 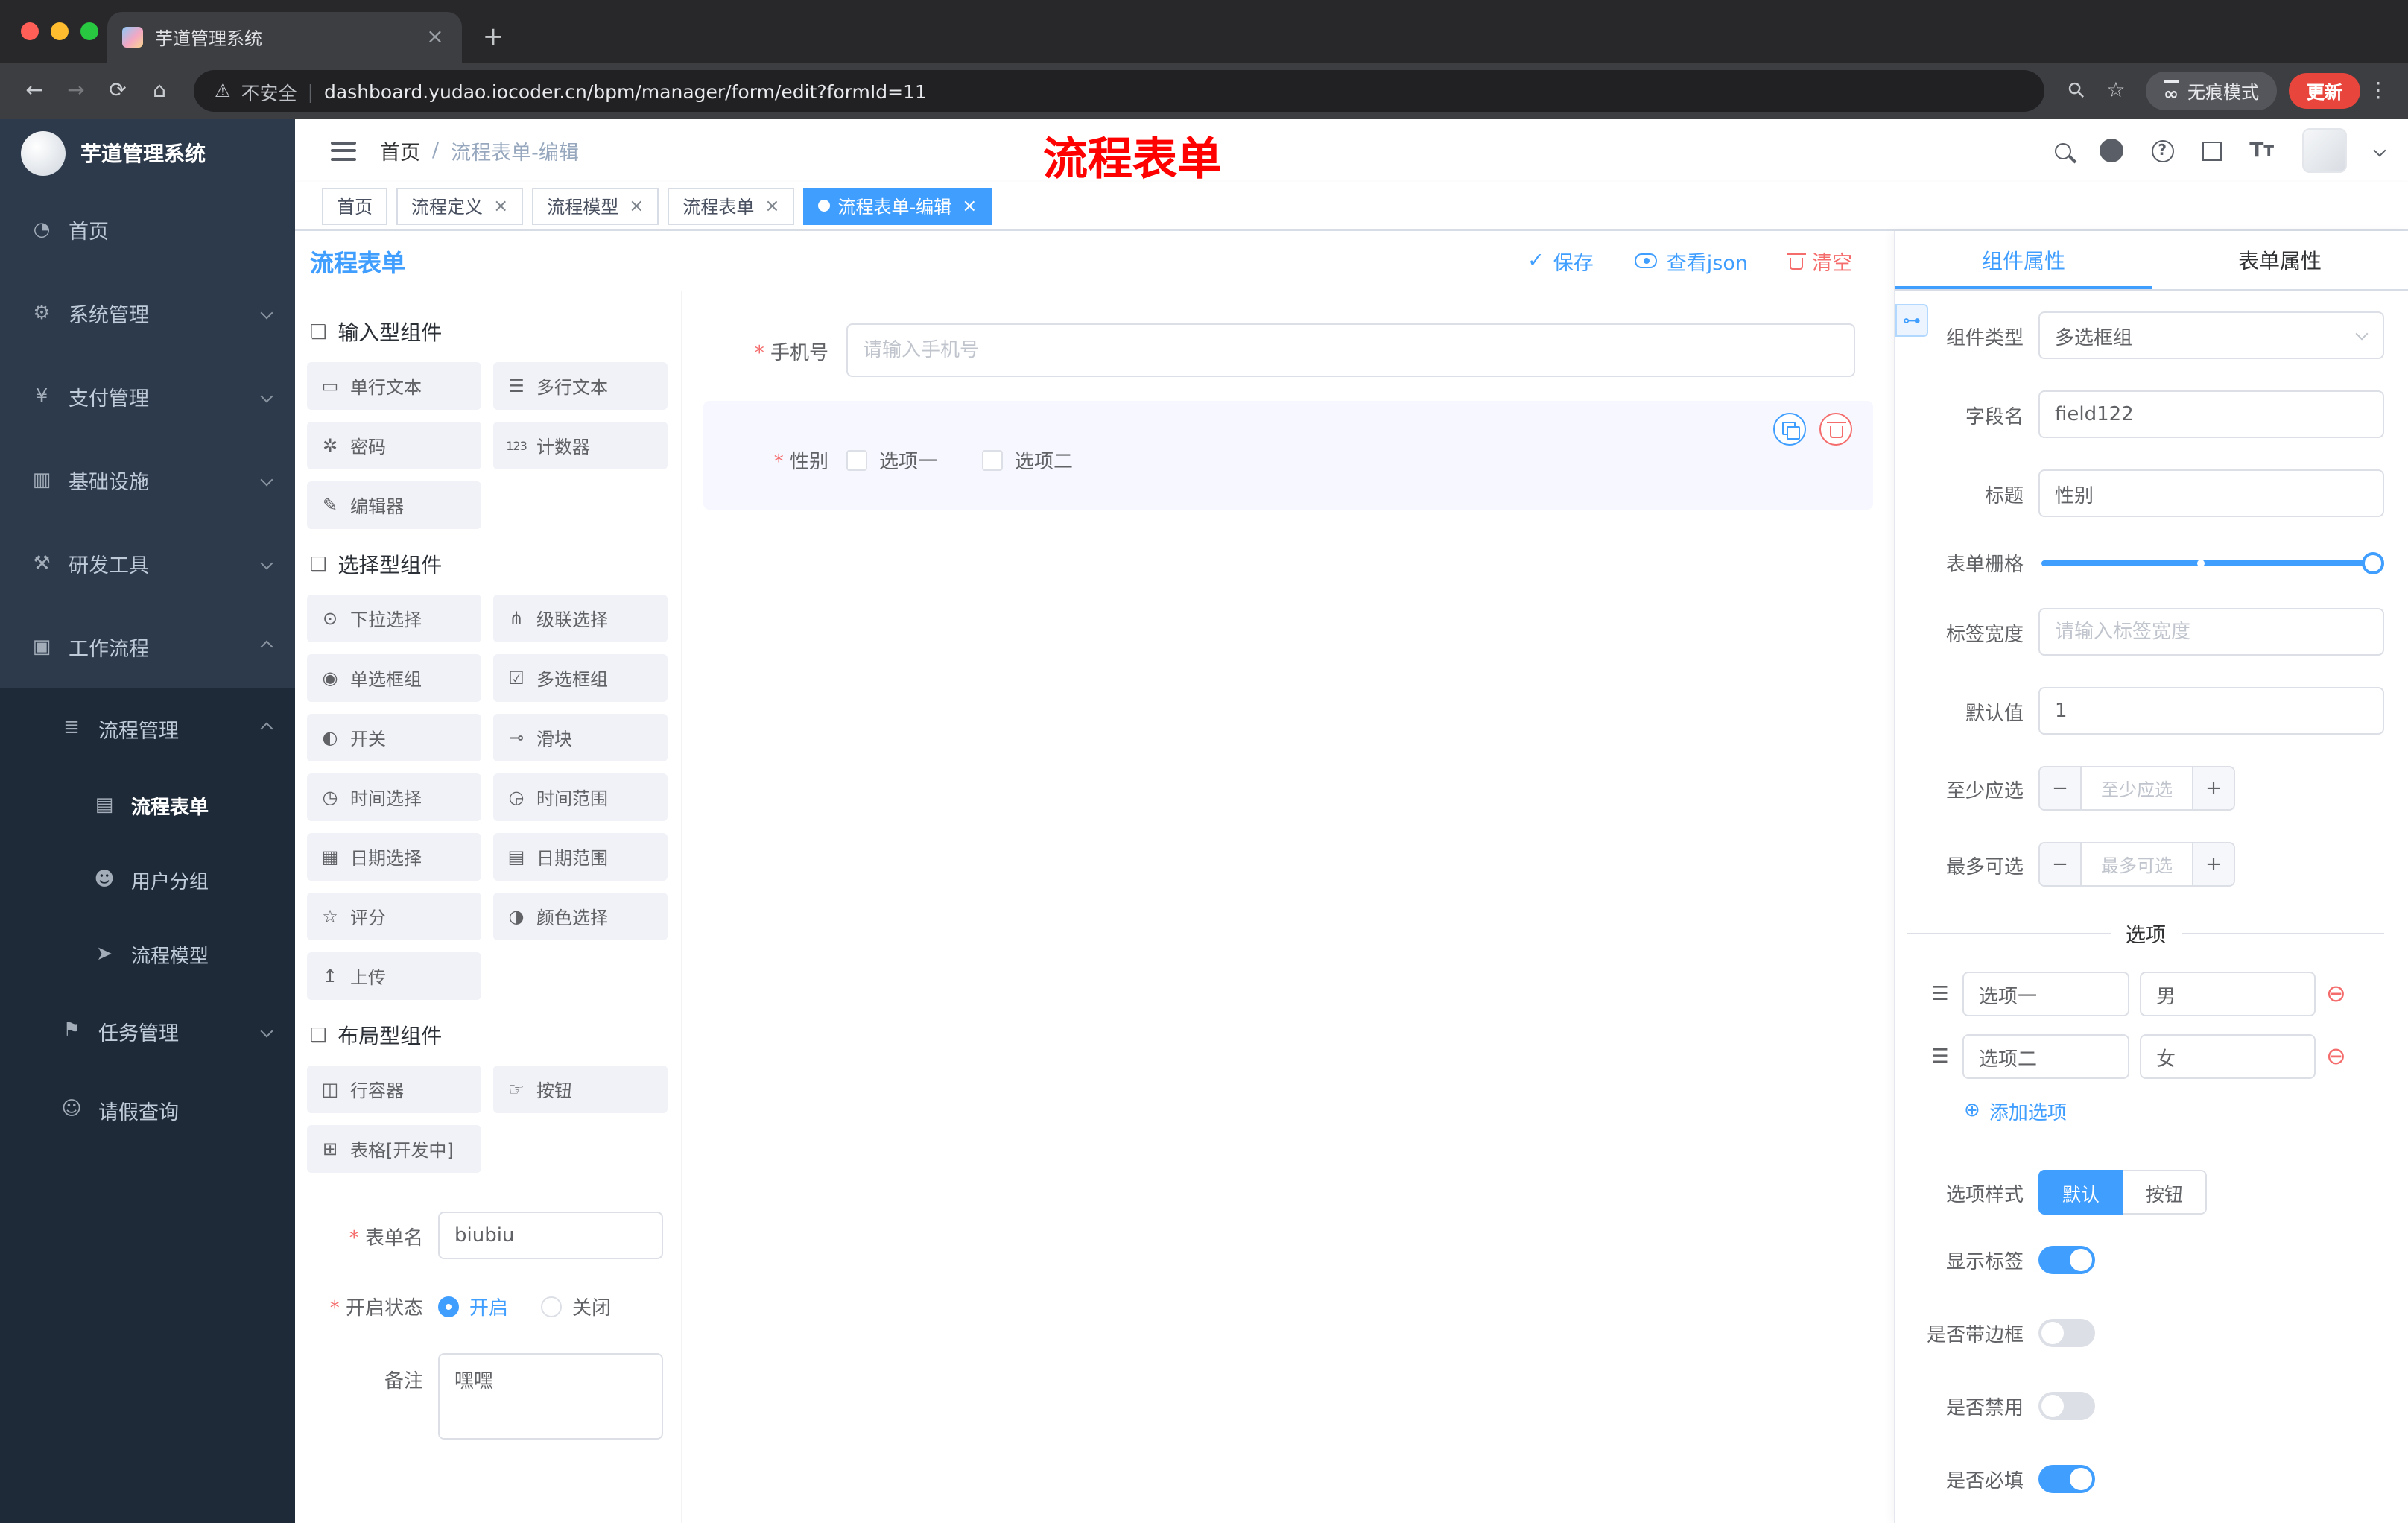 I want to click on tab-component-props: 组件属性, so click(x=2023, y=260).